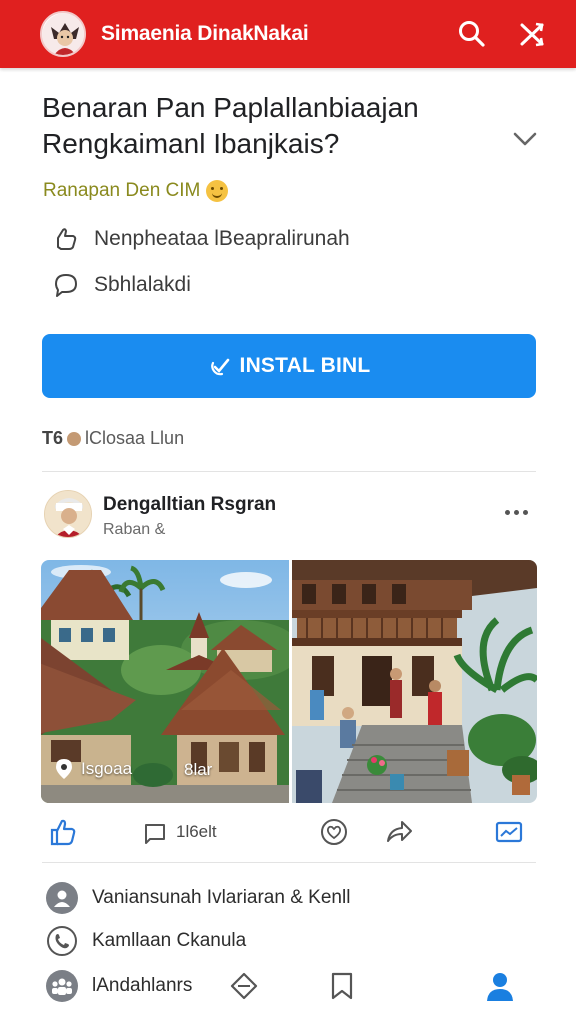  What do you see at coordinates (221, 897) in the screenshot?
I see `list-item-label: Vaniansunah Ivlariaran & Kenll` at bounding box center [221, 897].